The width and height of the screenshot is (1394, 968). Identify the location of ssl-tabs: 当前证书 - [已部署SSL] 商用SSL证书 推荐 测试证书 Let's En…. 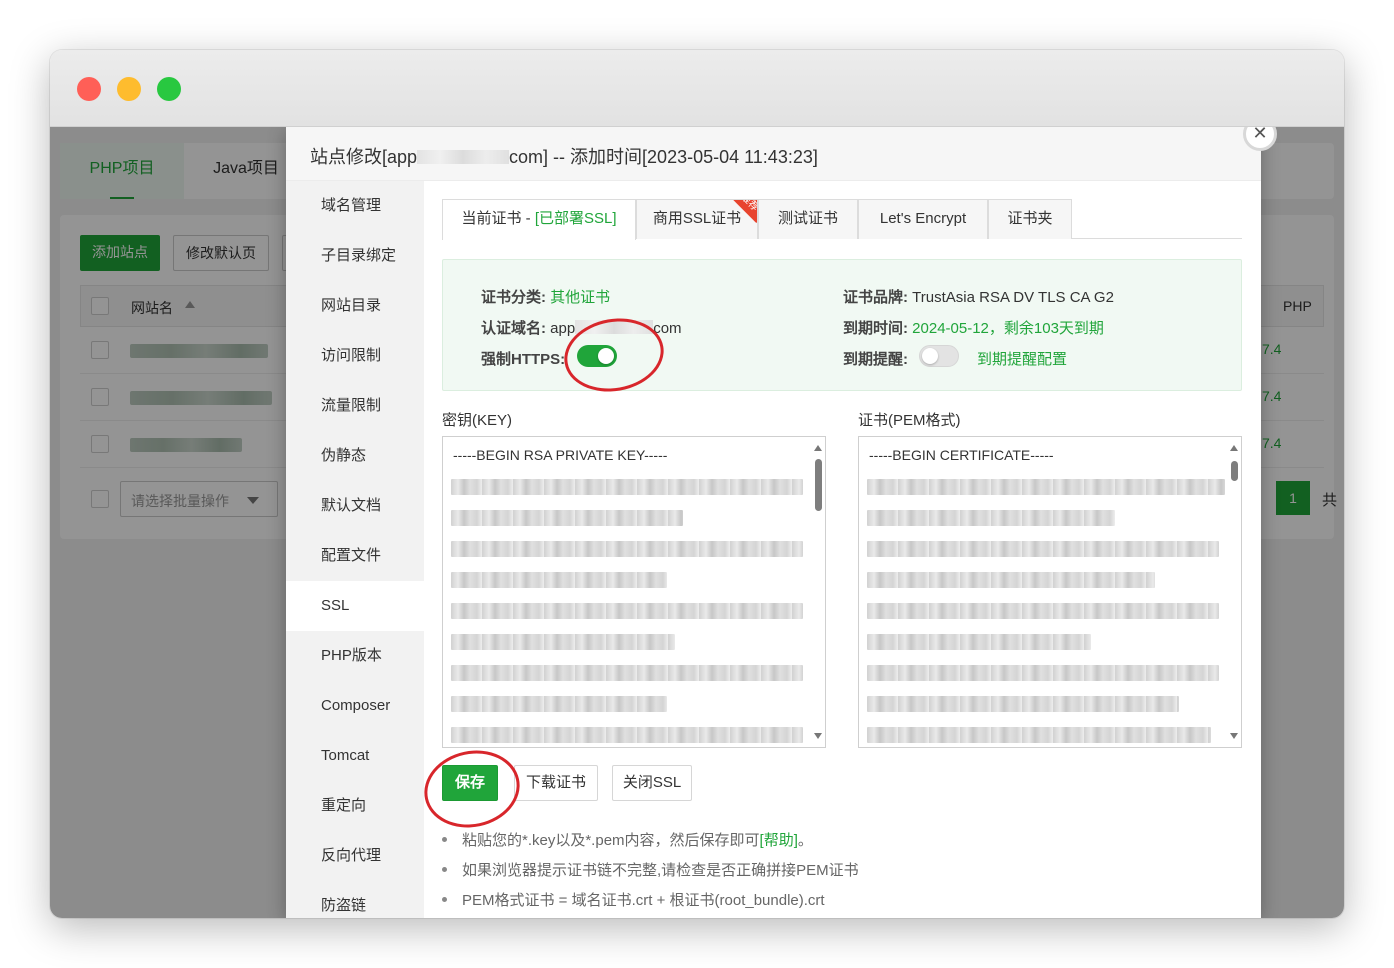
(842, 218).